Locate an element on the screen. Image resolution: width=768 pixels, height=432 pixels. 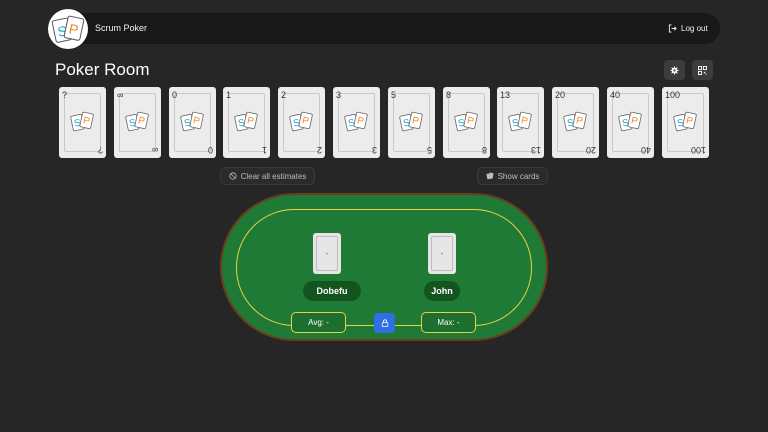
show-cards-button: Show cards is located at coordinates (512, 176).